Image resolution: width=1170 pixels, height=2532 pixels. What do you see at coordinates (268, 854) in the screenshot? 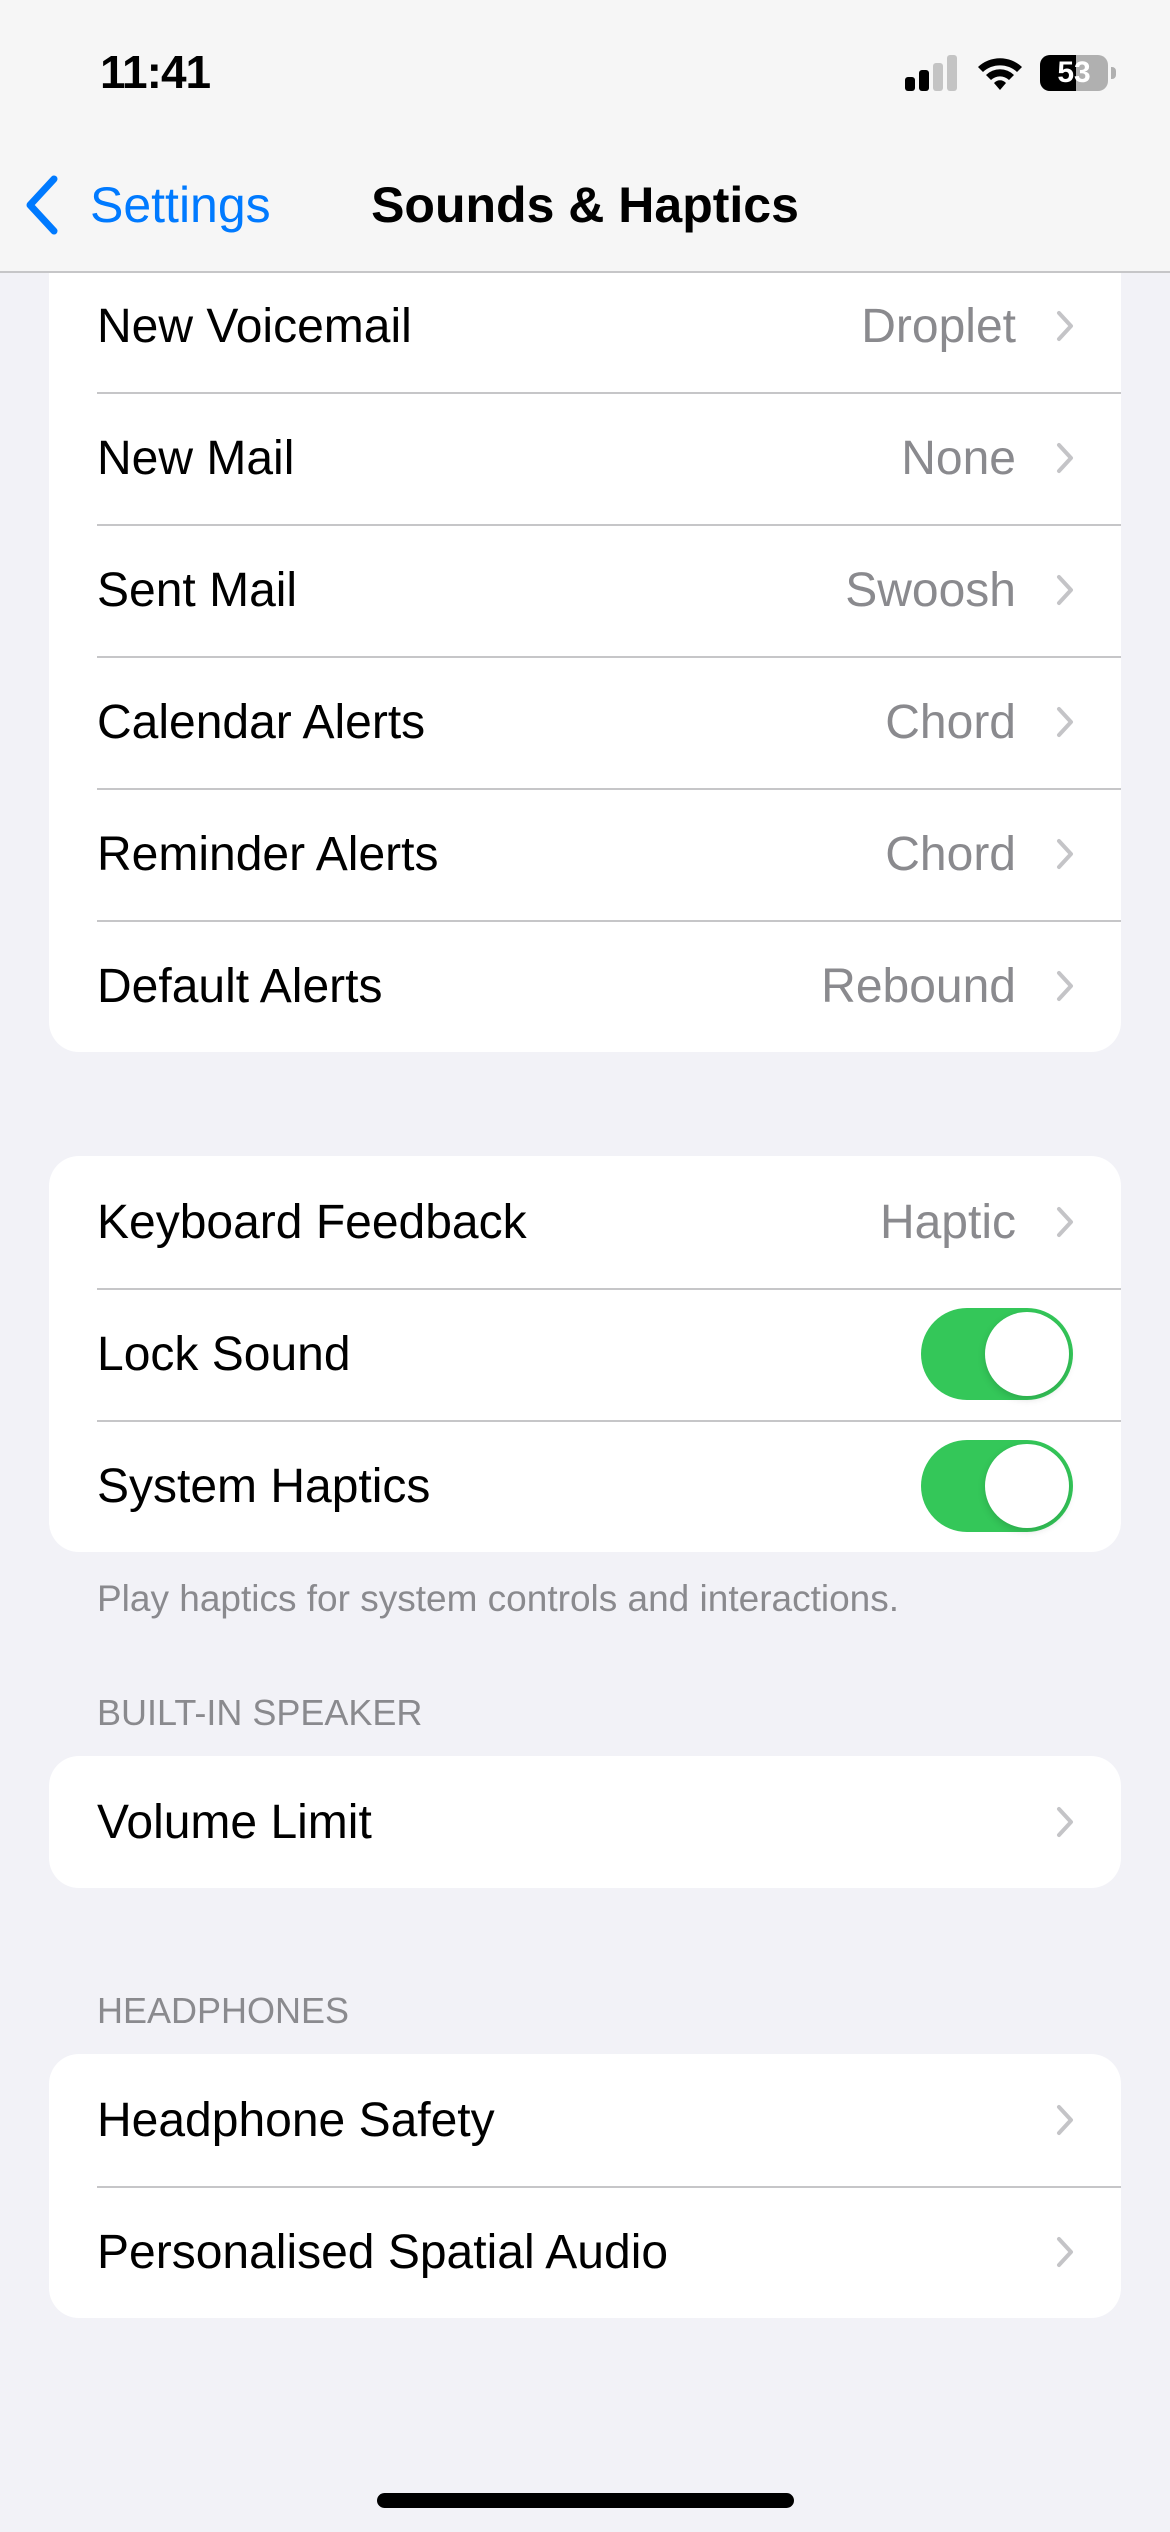
I see `row-label: Reminder Alerts` at bounding box center [268, 854].